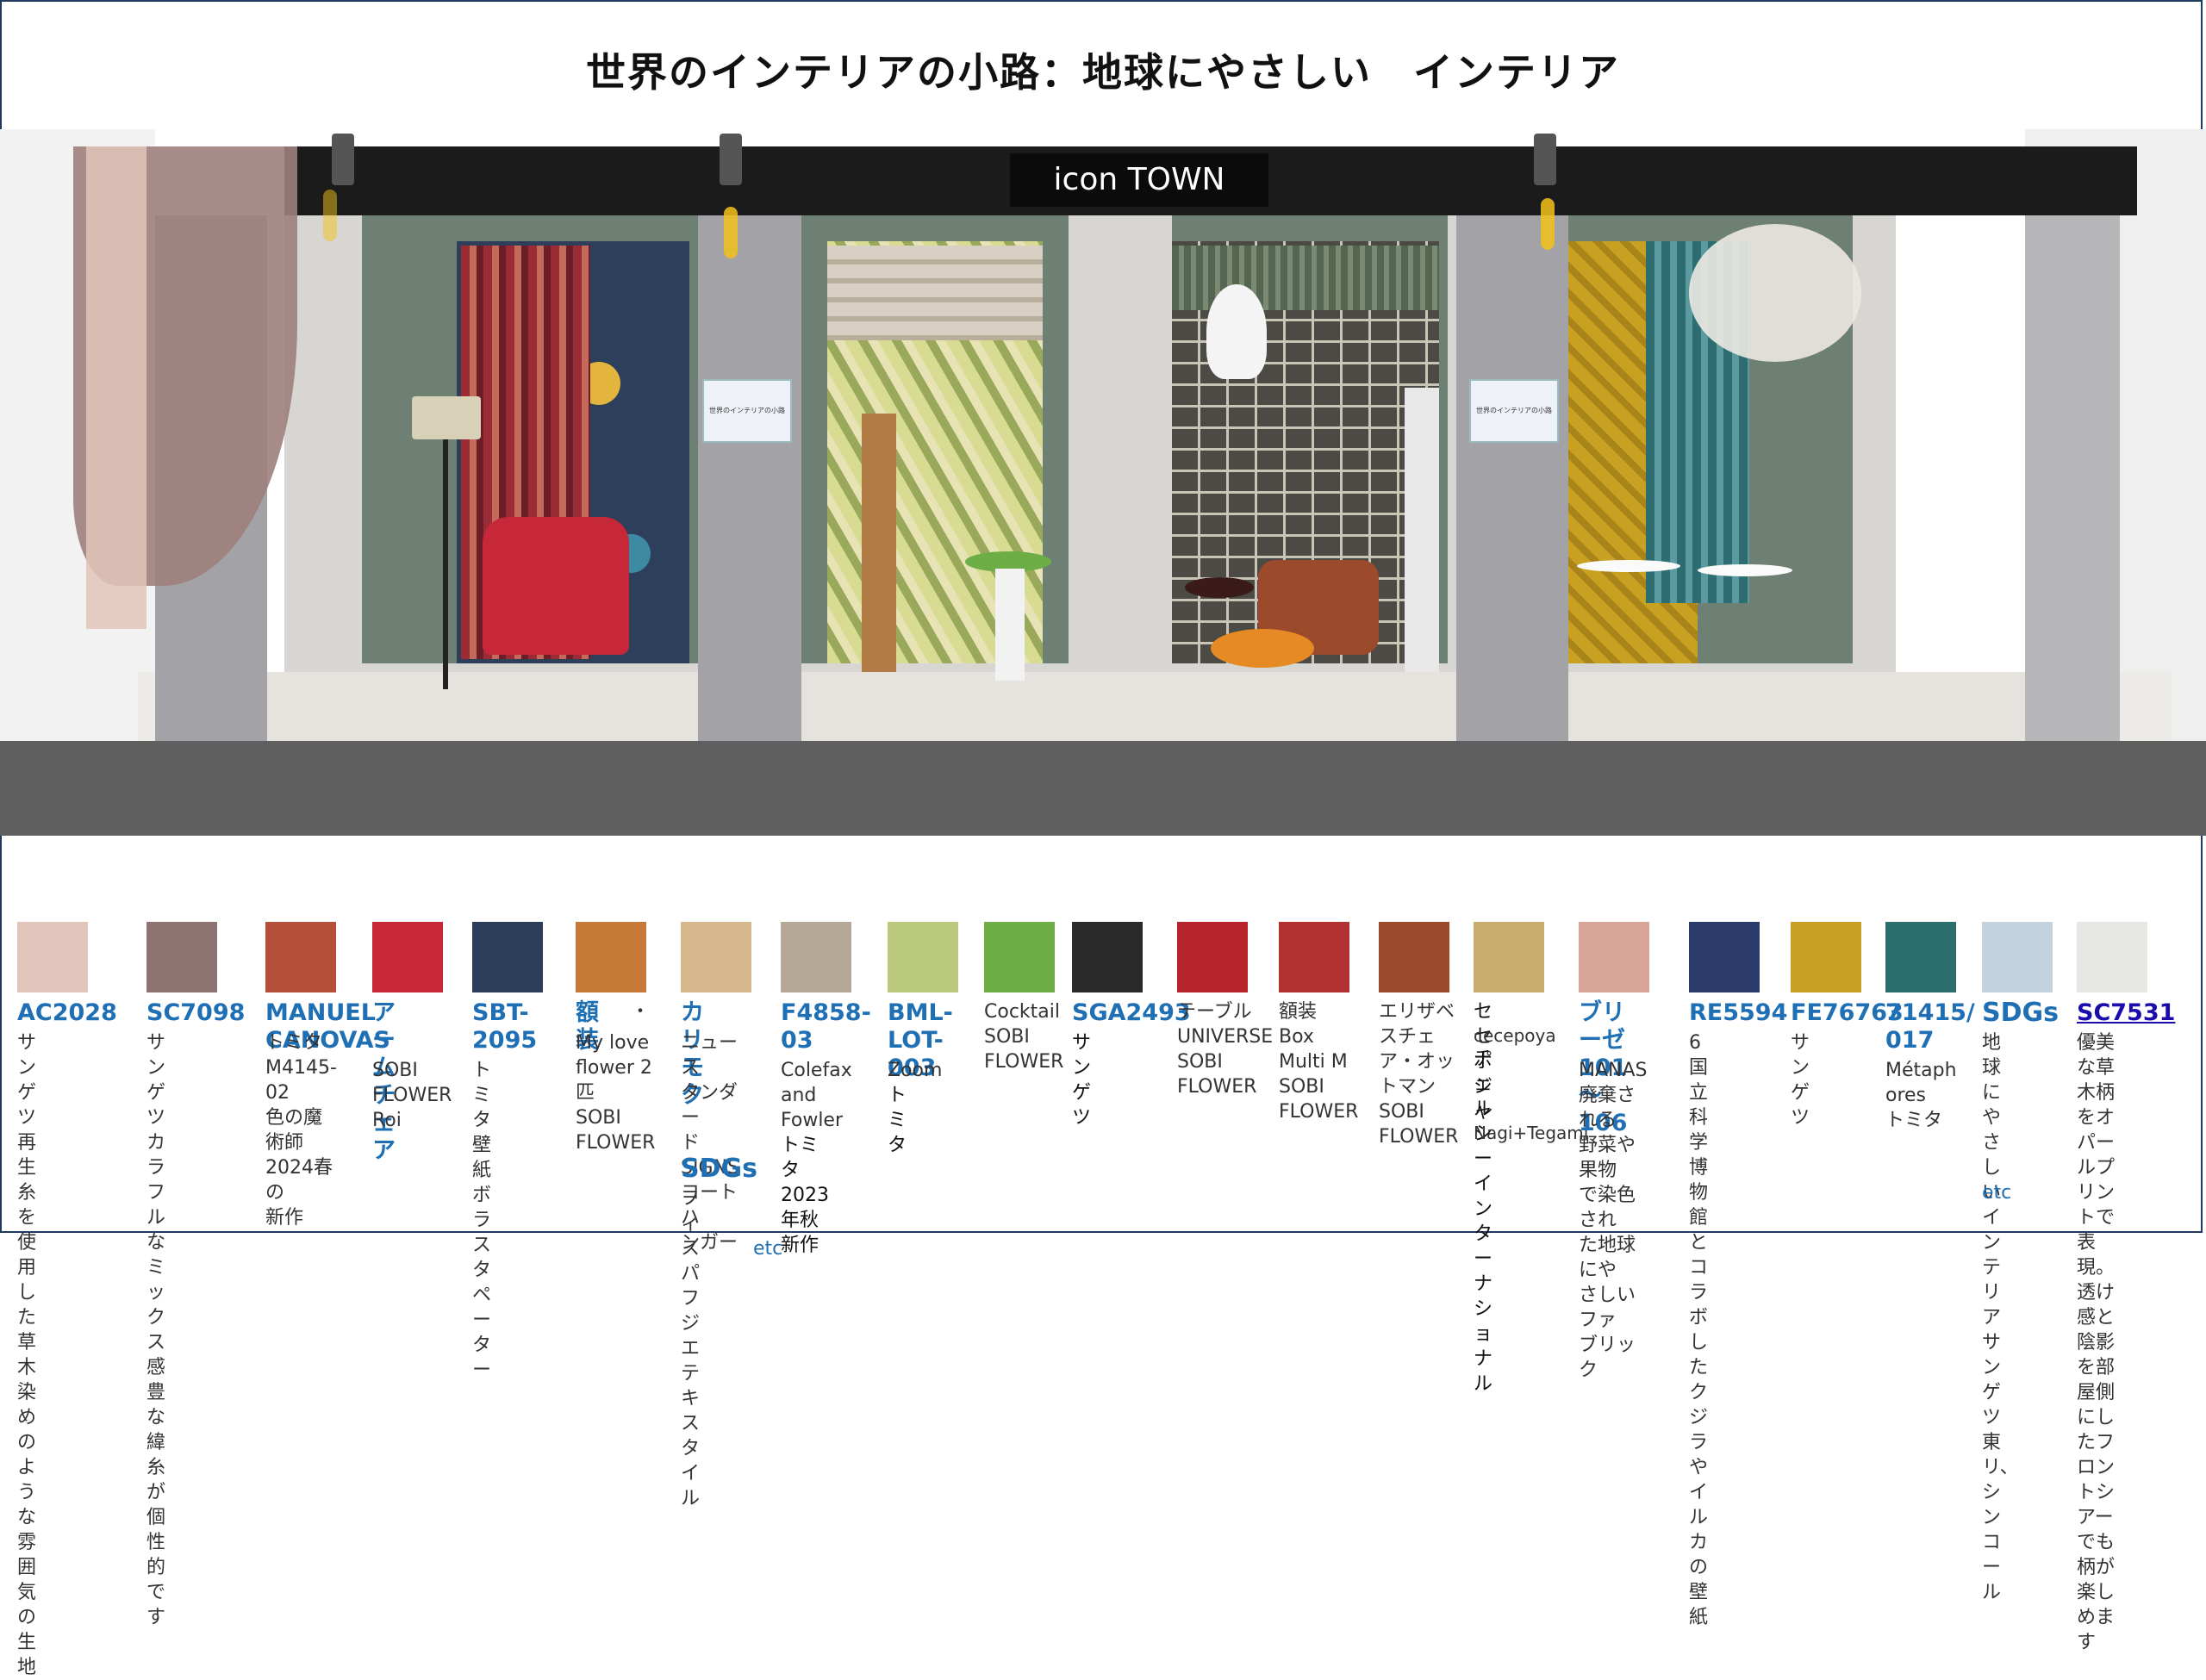  I want to click on item-code: SBT- 2095, so click(505, 1027).